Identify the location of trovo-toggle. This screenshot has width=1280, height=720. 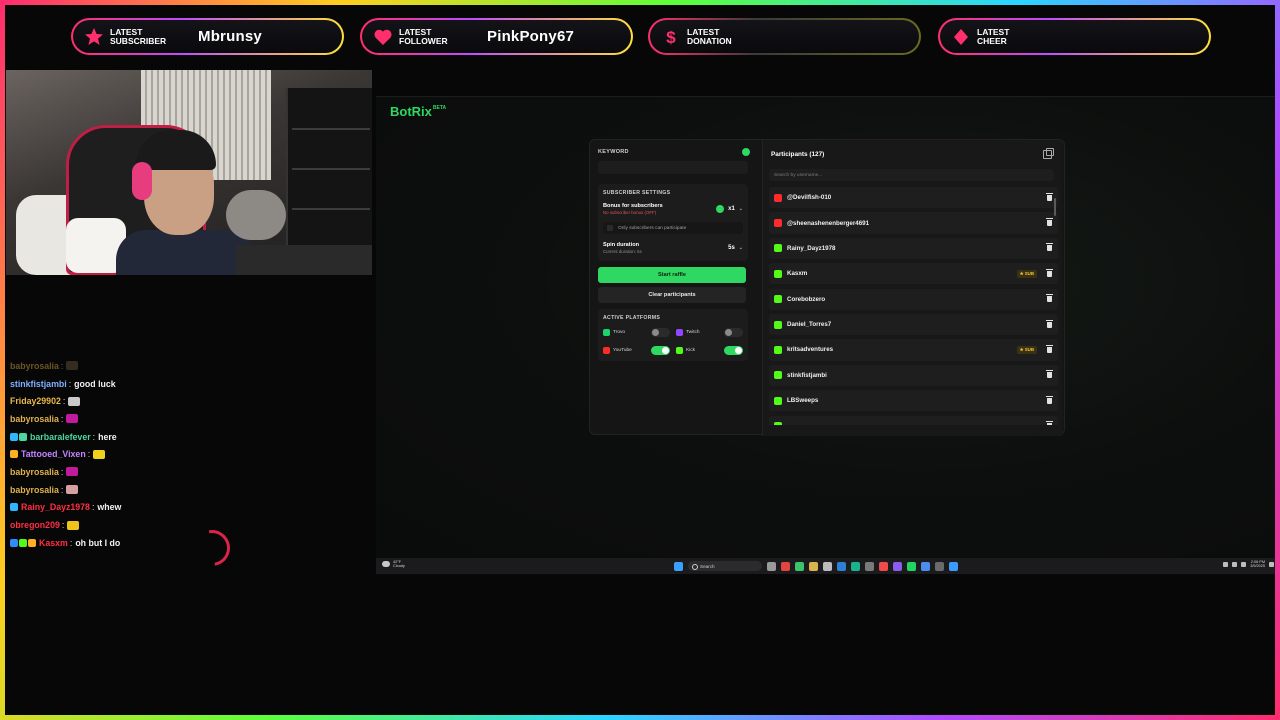
(660, 332).